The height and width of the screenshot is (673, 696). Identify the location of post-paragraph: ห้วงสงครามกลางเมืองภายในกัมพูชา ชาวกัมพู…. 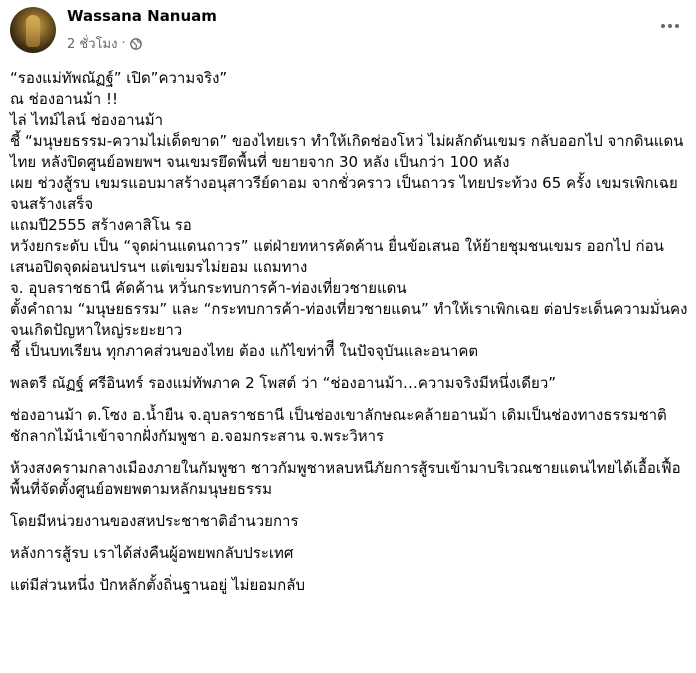
(345, 478).